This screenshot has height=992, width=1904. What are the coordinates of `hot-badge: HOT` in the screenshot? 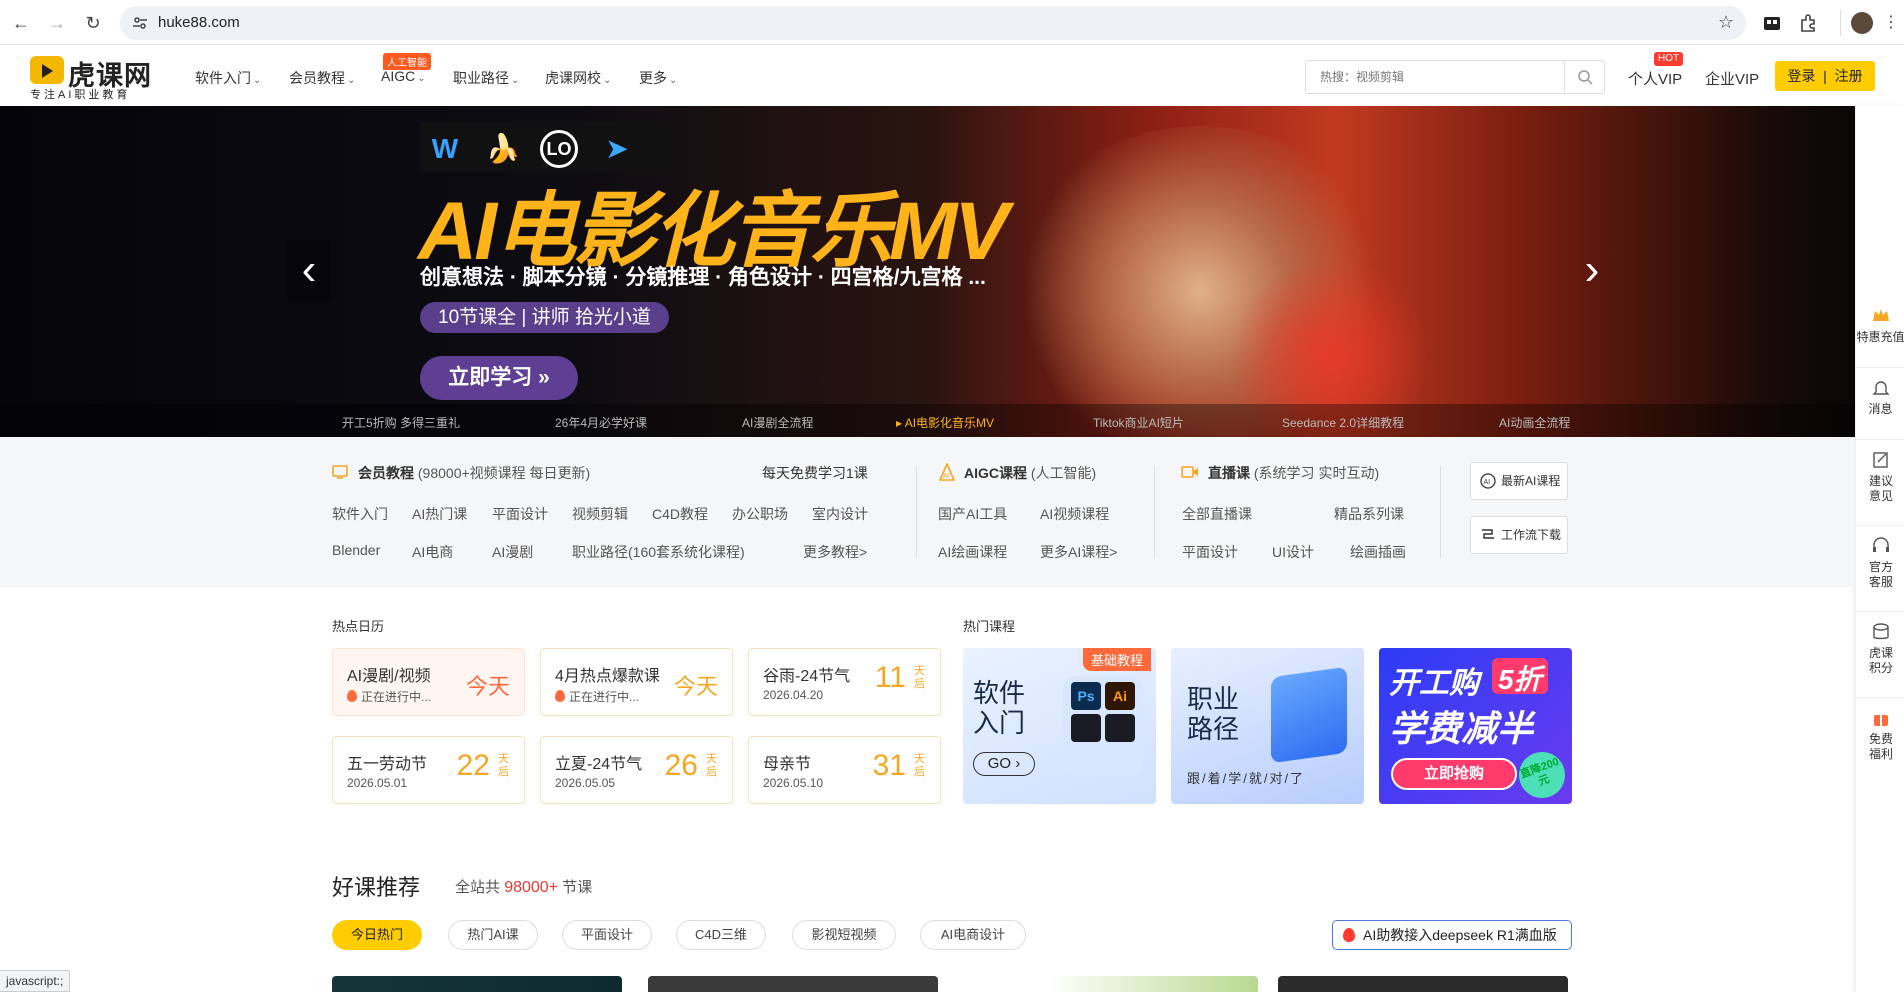 It's located at (1669, 59).